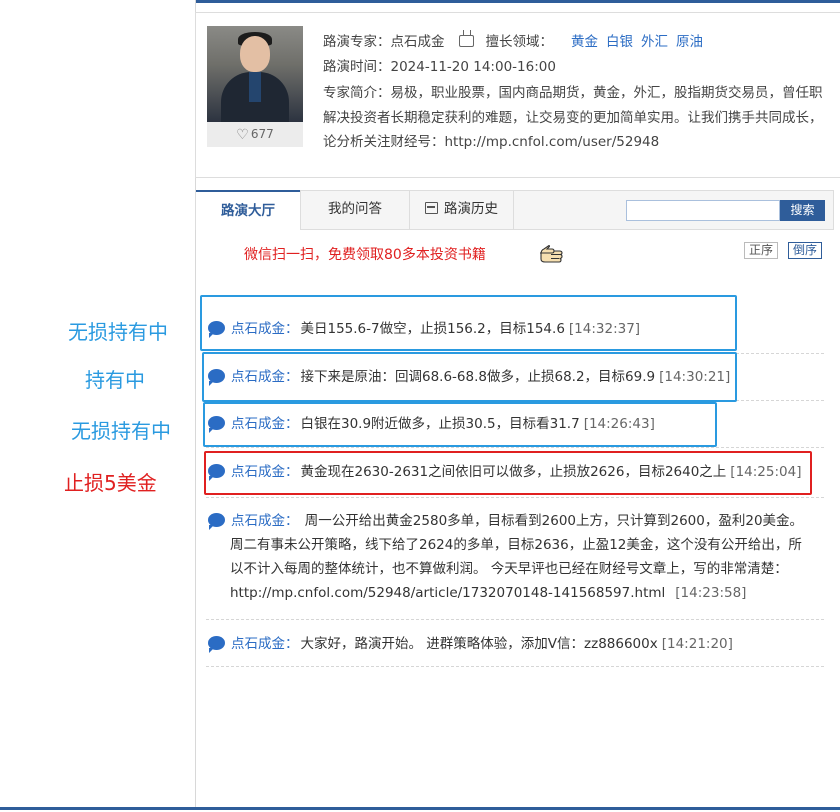 The height and width of the screenshot is (812, 840). What do you see at coordinates (420, 808) in the screenshot?
I see `bottom-rule` at bounding box center [420, 808].